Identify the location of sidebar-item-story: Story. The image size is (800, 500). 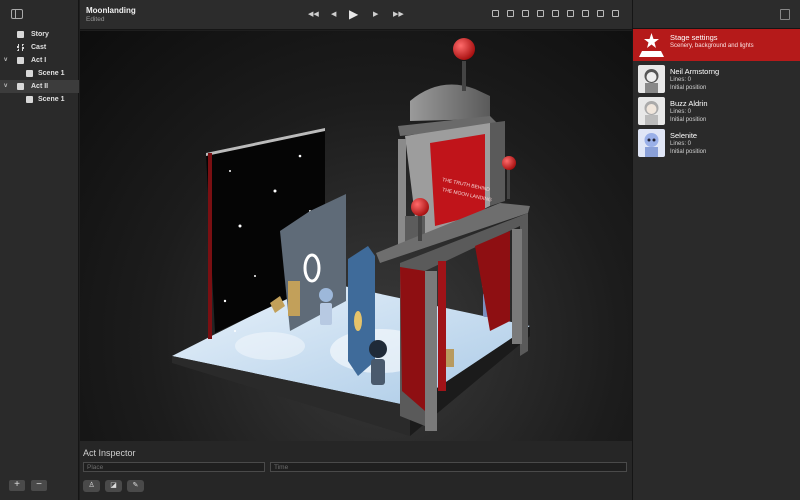
(39, 34).